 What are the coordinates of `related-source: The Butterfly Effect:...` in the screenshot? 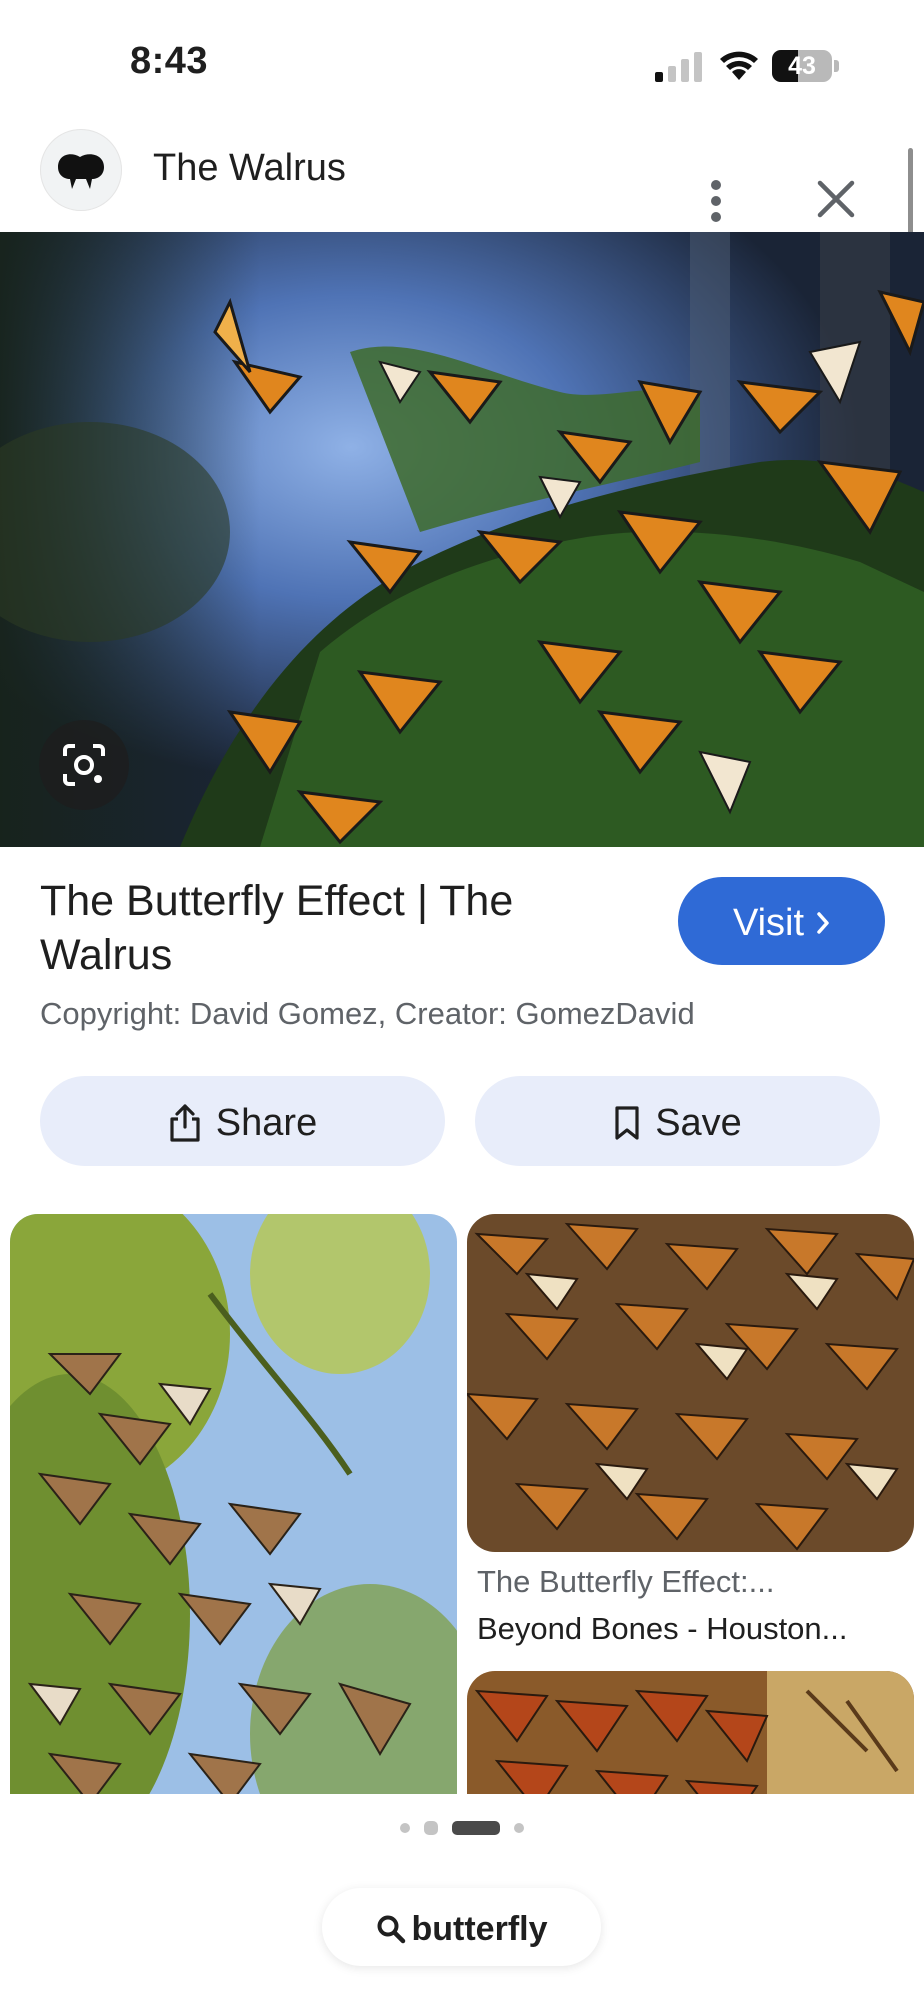 It's located at (692, 1582).